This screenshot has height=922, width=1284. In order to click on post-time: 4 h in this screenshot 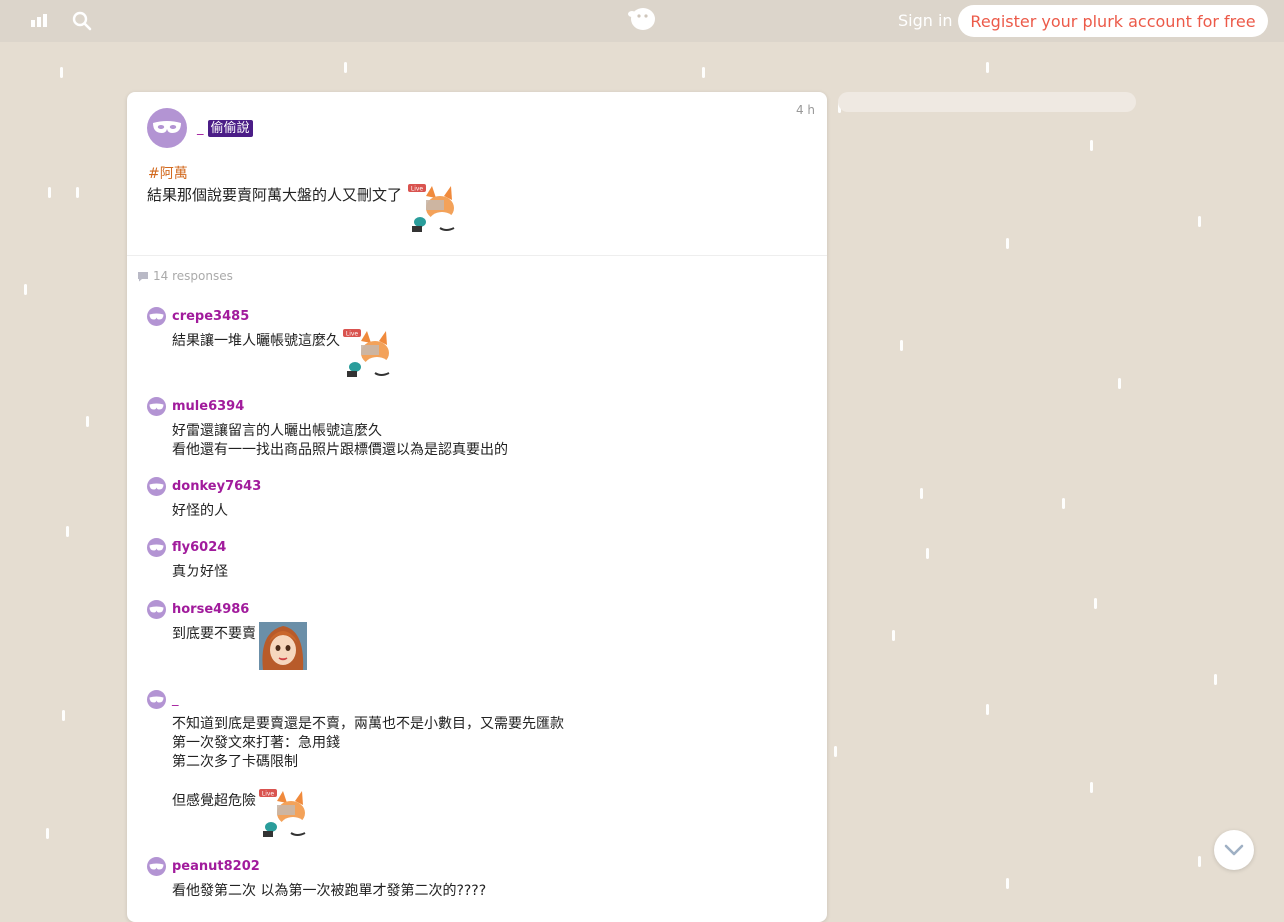, I will do `click(805, 110)`.